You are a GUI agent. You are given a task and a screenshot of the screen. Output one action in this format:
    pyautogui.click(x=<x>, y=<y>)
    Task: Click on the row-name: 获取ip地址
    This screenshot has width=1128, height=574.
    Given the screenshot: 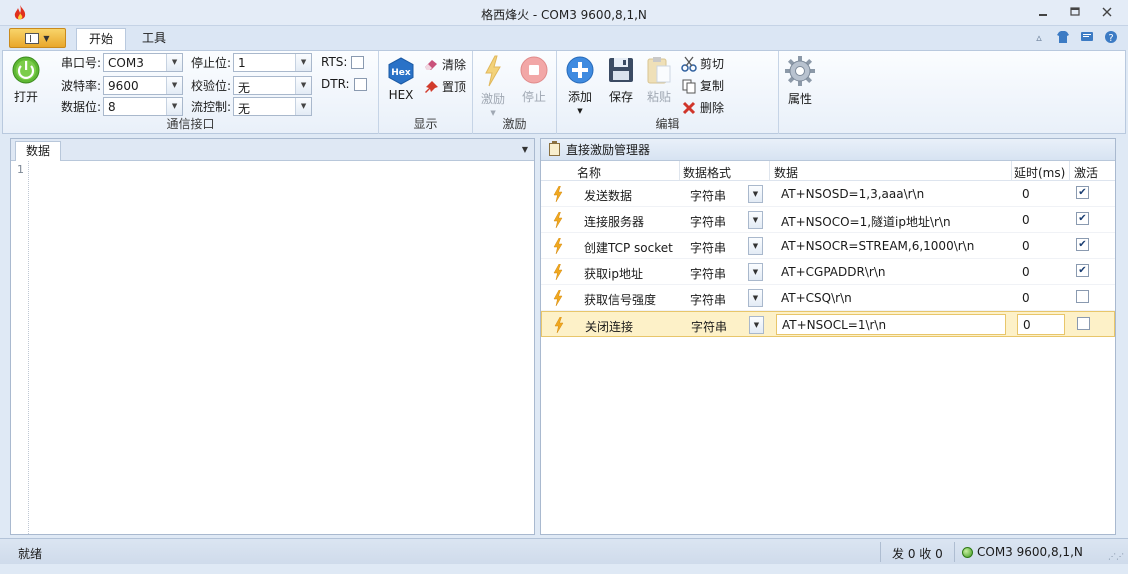 What is the action you would take?
    pyautogui.click(x=613, y=273)
    